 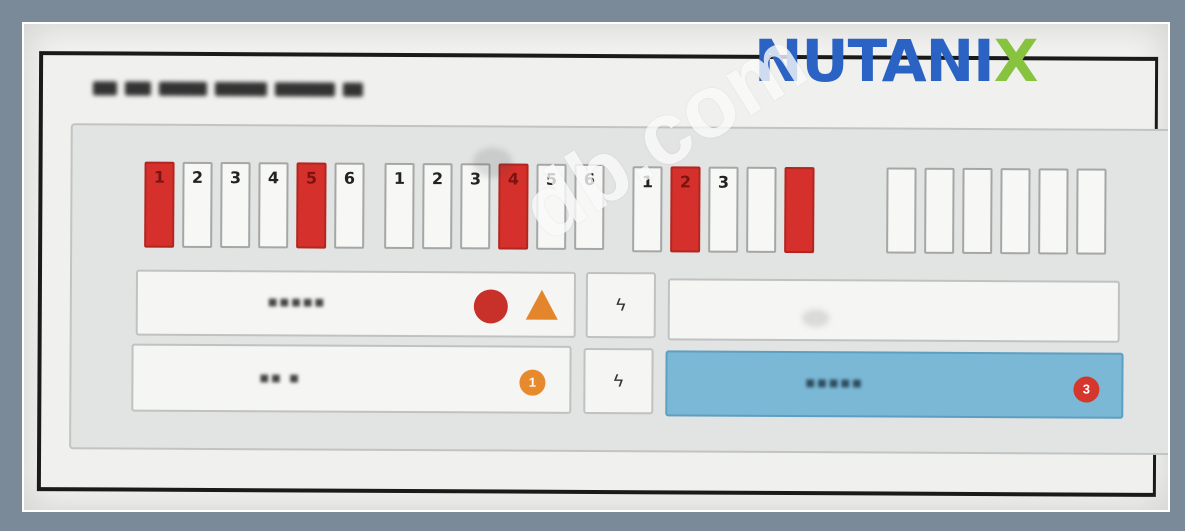 I want to click on warning-badge: 1, so click(x=532, y=382).